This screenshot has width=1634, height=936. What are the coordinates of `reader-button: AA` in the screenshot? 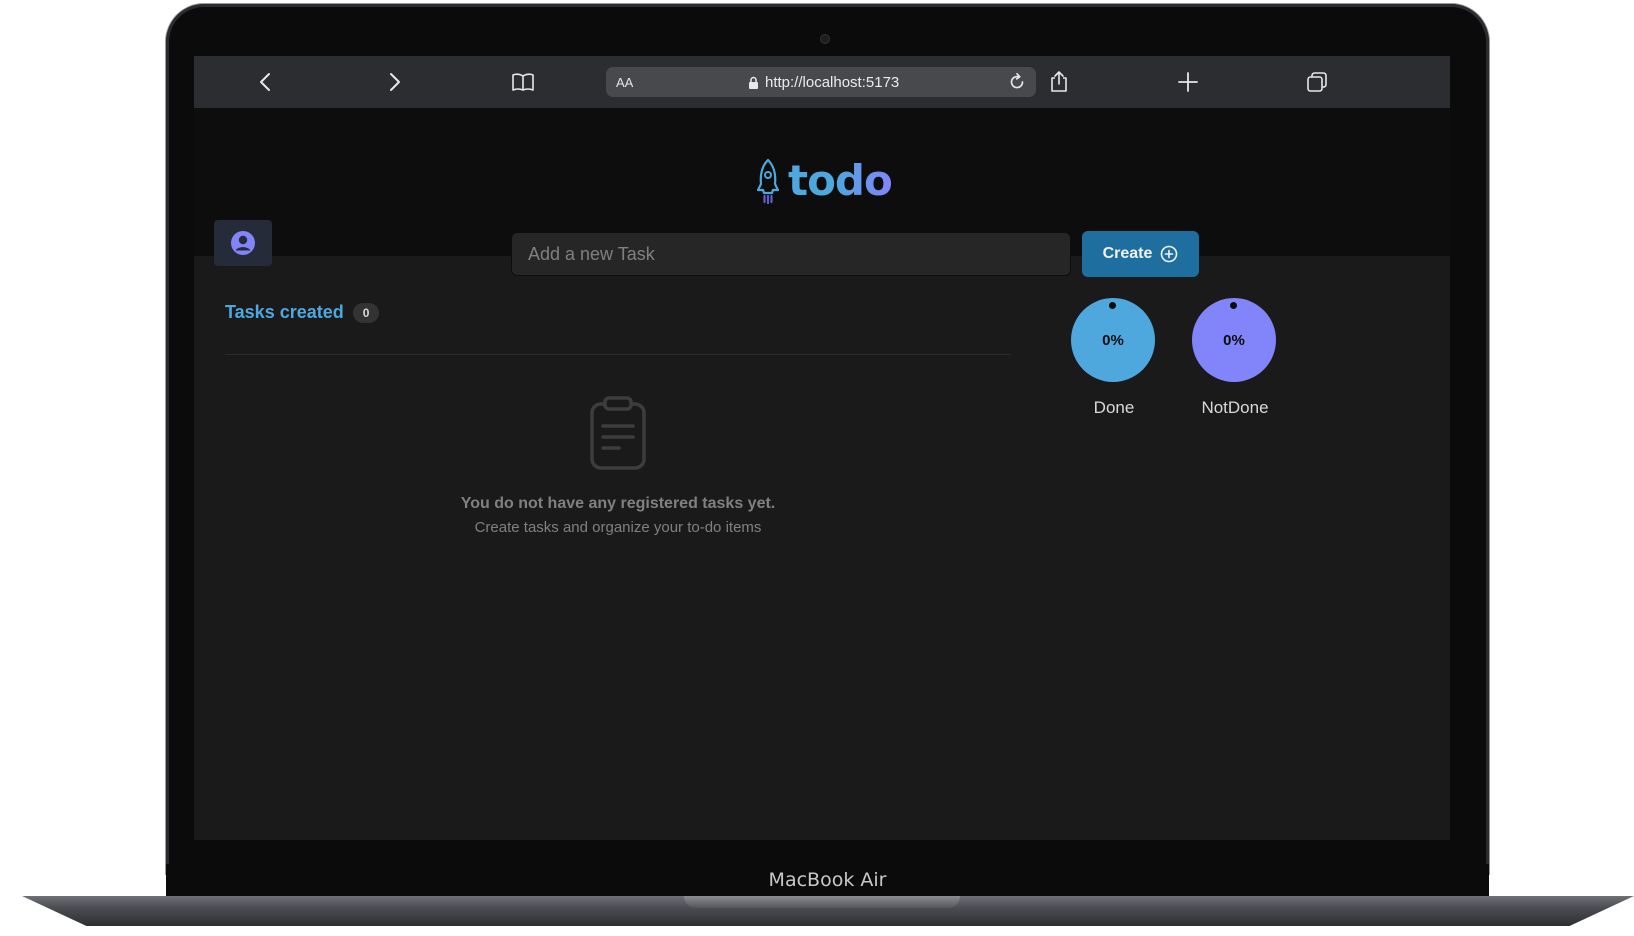 It's located at (624, 82).